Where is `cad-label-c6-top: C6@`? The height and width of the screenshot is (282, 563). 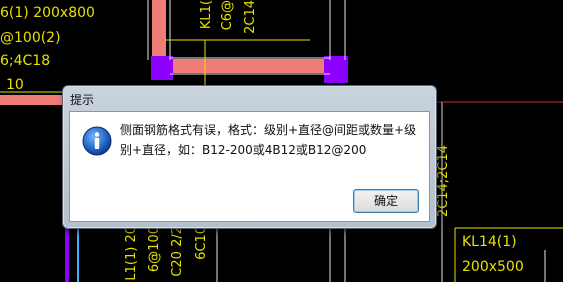
cad-label-c6-top: C6@ is located at coordinates (227, 15).